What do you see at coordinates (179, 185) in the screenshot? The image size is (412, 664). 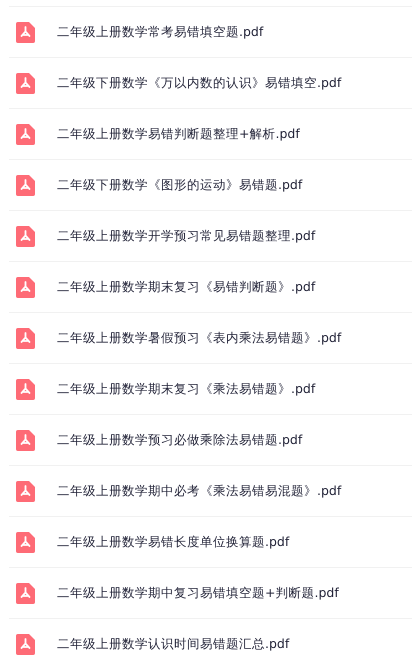 I see `file-name: 二年级下册数学《图形的运动》易错题.pdf` at bounding box center [179, 185].